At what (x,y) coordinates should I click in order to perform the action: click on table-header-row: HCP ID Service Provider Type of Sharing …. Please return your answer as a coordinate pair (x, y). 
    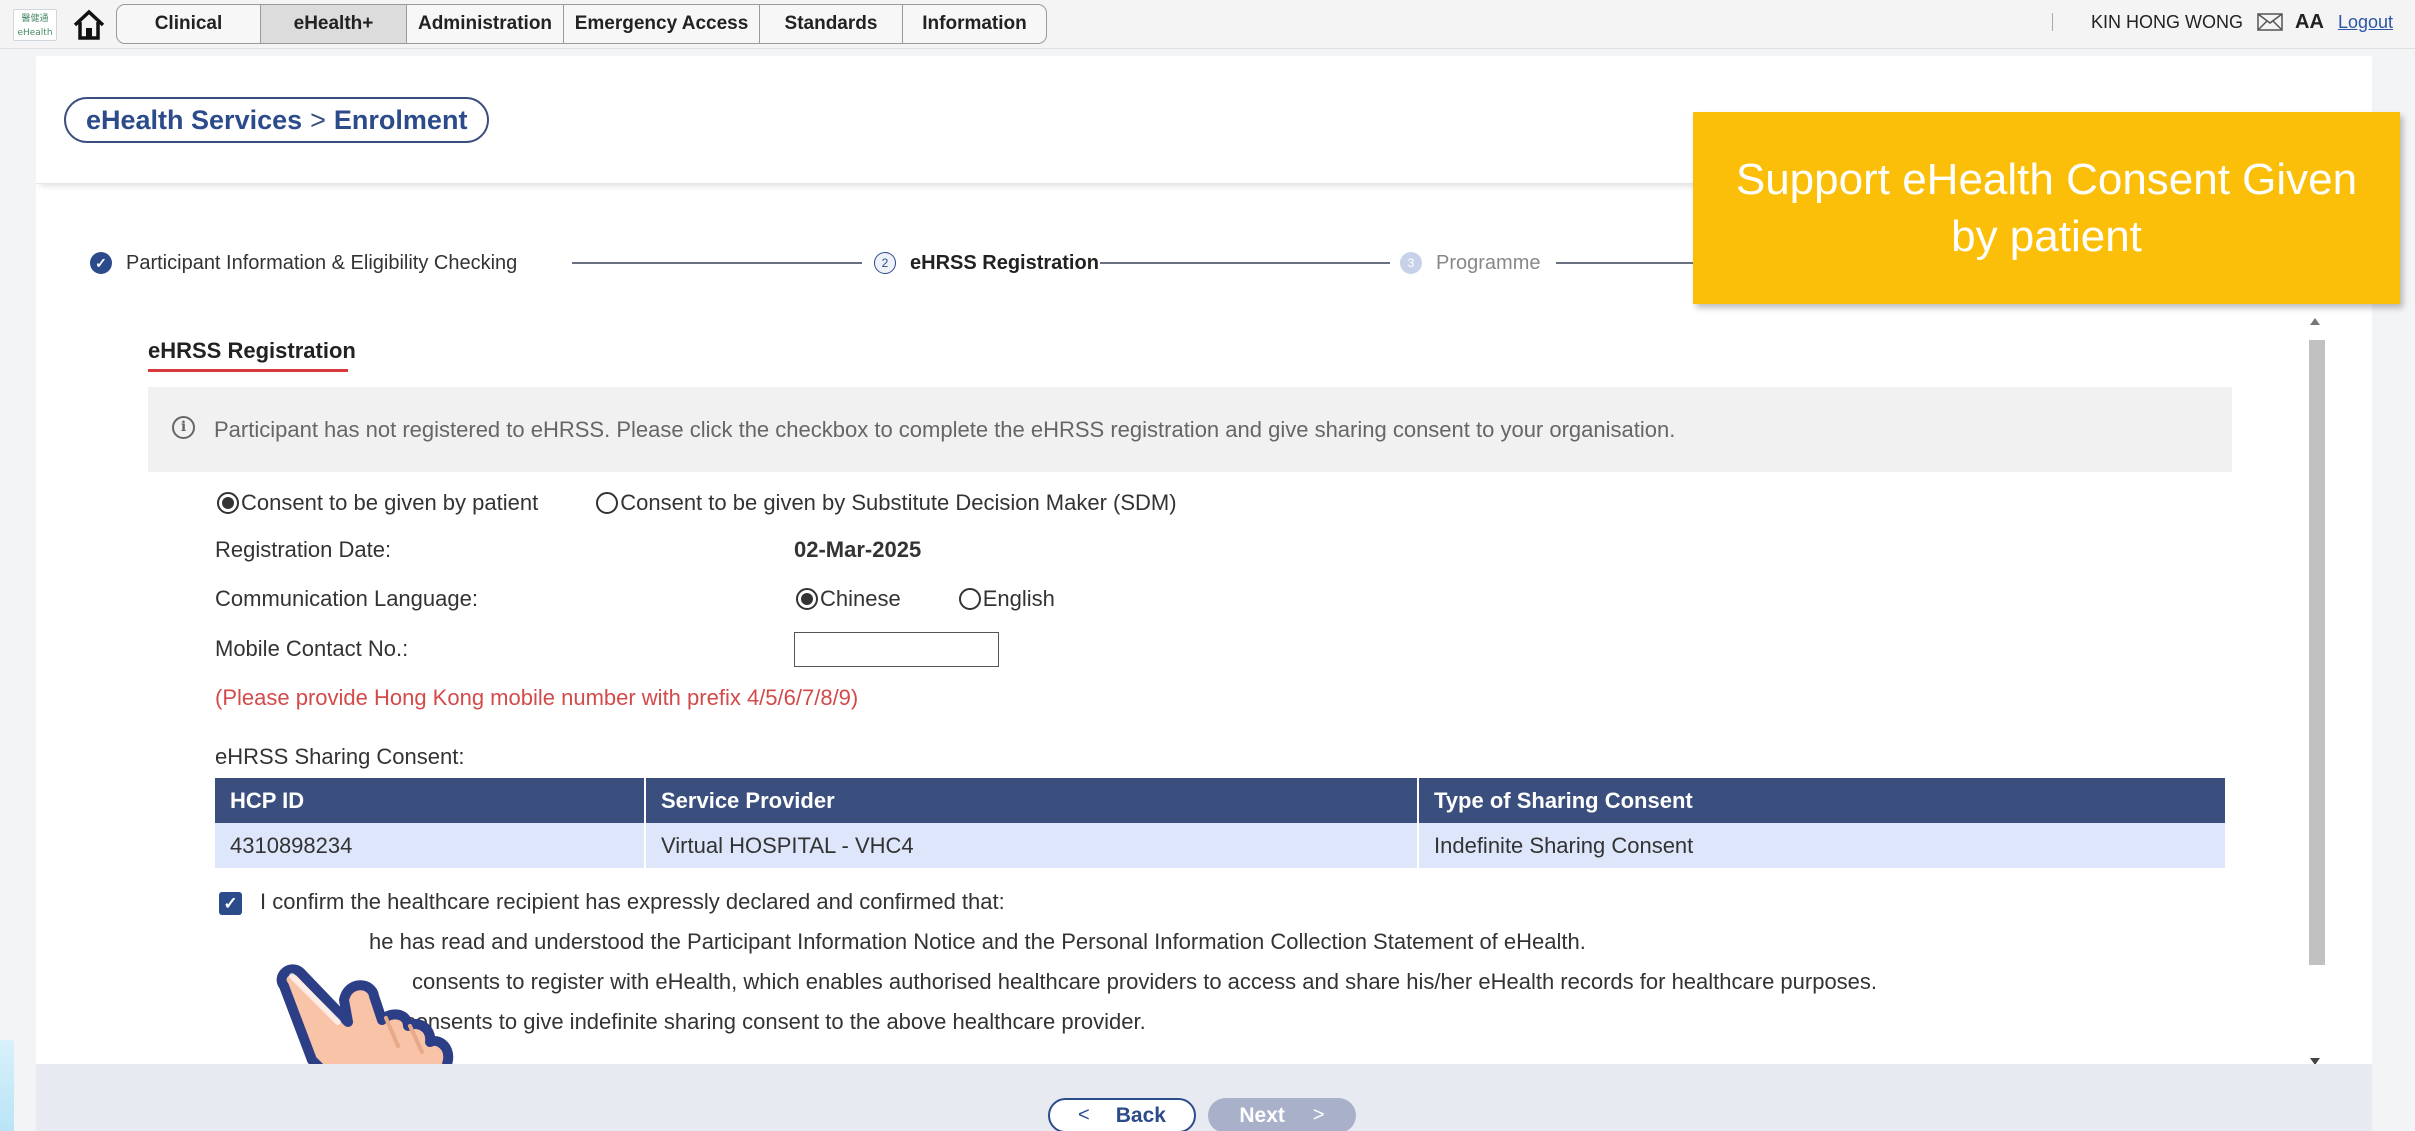
    Looking at the image, I should click on (1221, 800).